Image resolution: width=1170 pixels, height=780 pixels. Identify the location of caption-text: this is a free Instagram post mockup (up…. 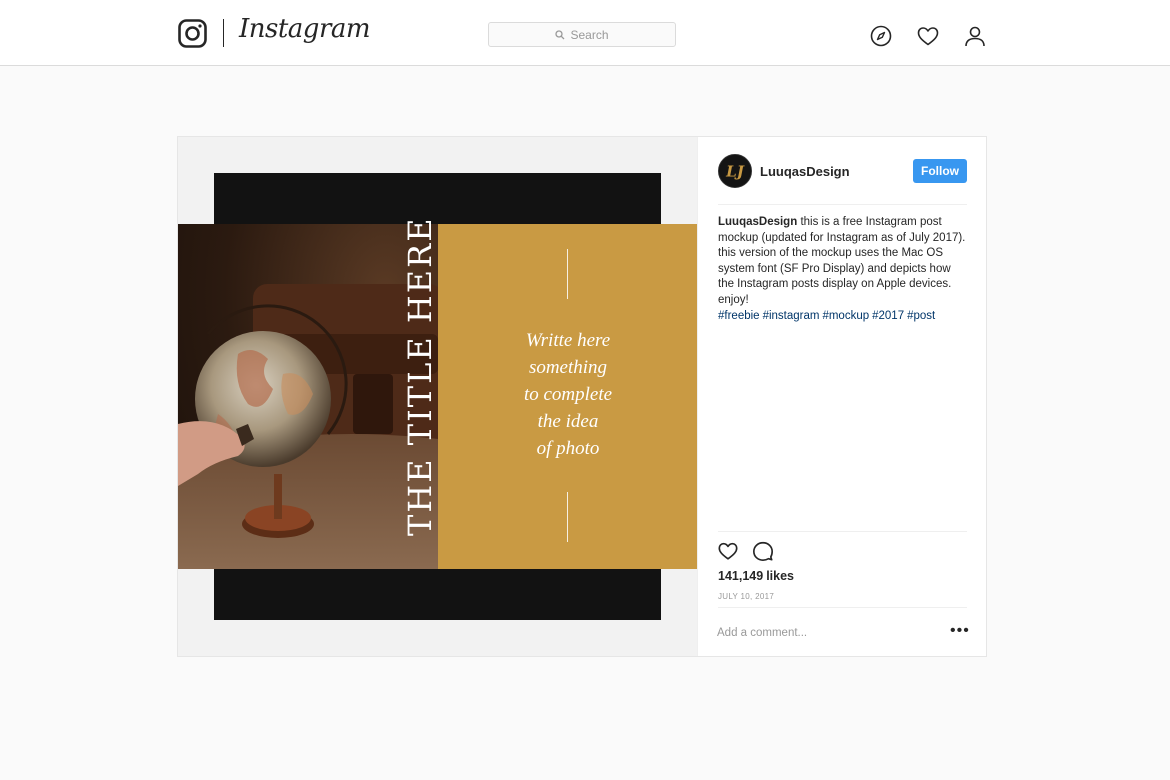
(842, 261).